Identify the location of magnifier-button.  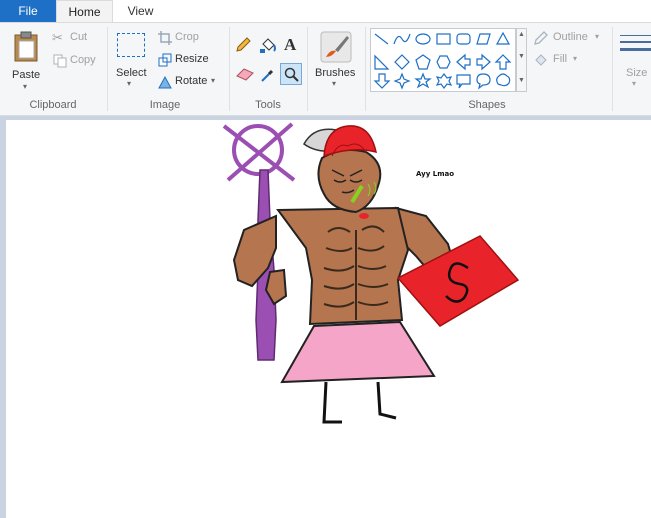
(291, 74).